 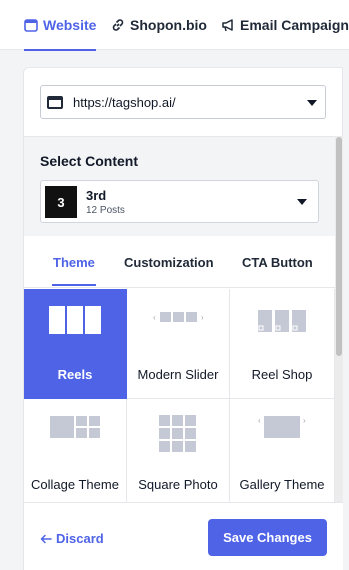 I want to click on theme-tab-bar: Theme Customization CTA Button, so click(x=179, y=262).